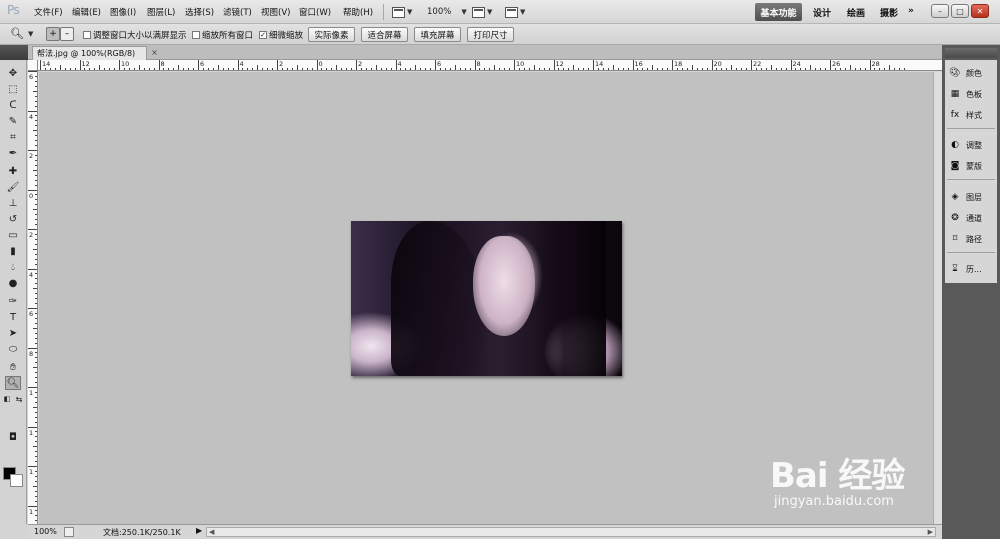 The height and width of the screenshot is (539, 1000). I want to click on actual-pixels-button: 实际像素, so click(331, 34).